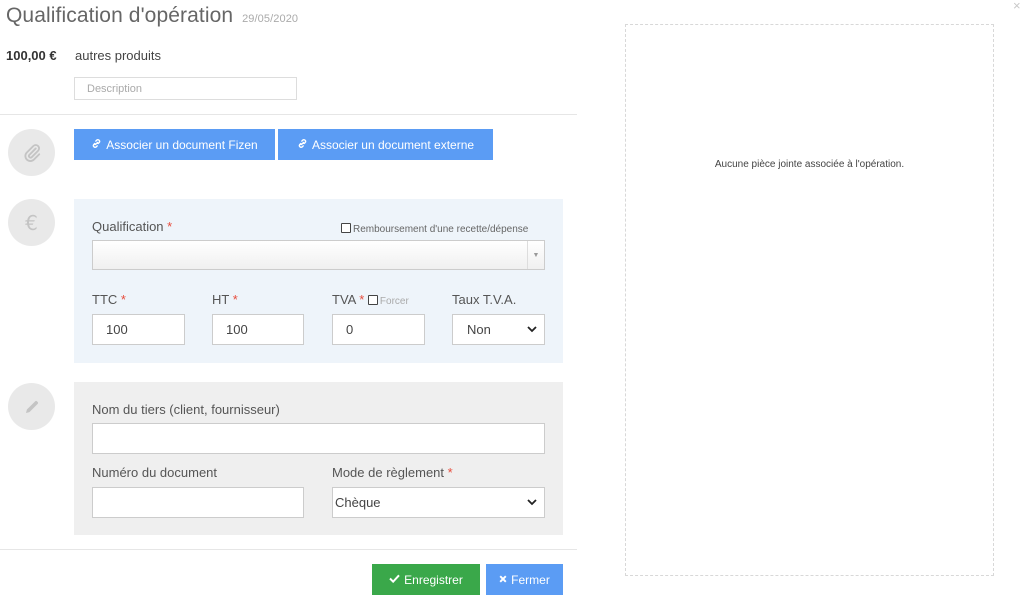 This screenshot has width=1024, height=603. Describe the element at coordinates (378, 329) in the screenshot. I see `tva-input: 0` at that location.